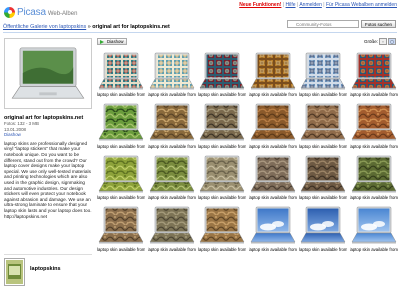  Describe the element at coordinates (361, 5) in the screenshot. I see `picasa-login-link: Für Picasa Webalben anmelden` at that location.